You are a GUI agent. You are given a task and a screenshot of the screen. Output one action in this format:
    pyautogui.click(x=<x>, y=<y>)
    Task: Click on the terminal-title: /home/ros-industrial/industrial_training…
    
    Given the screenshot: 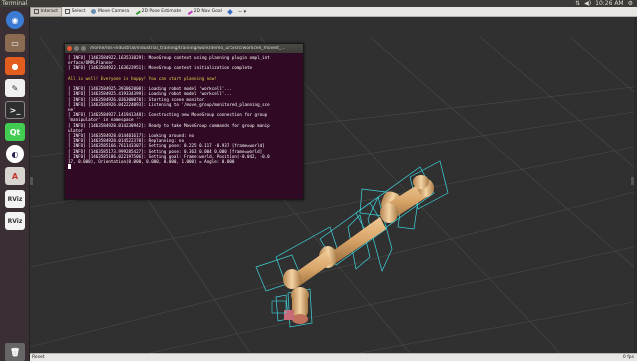 What is the action you would take?
    pyautogui.click(x=188, y=48)
    